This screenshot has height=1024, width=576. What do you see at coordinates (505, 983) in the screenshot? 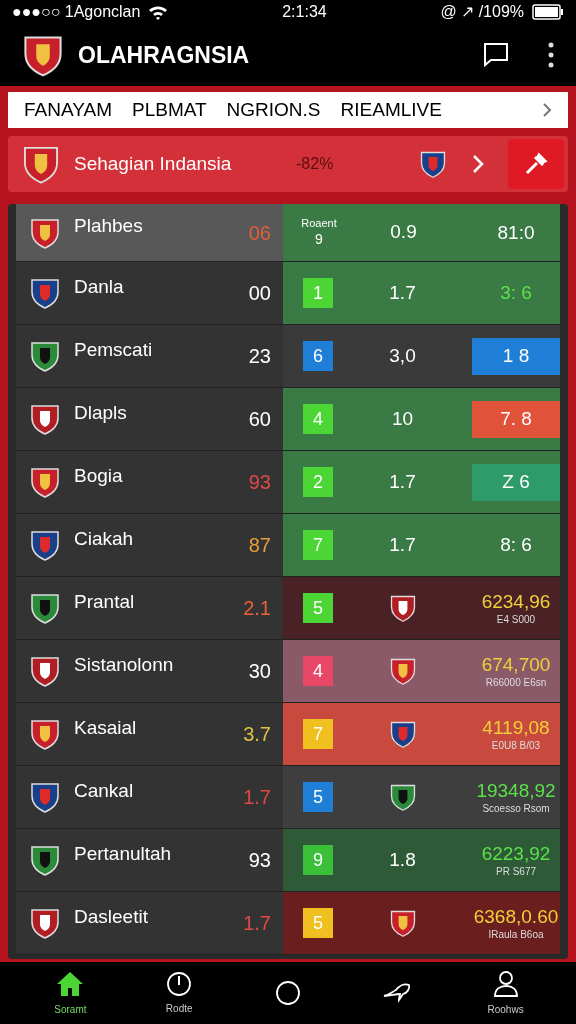
I see `person-icon` at bounding box center [505, 983].